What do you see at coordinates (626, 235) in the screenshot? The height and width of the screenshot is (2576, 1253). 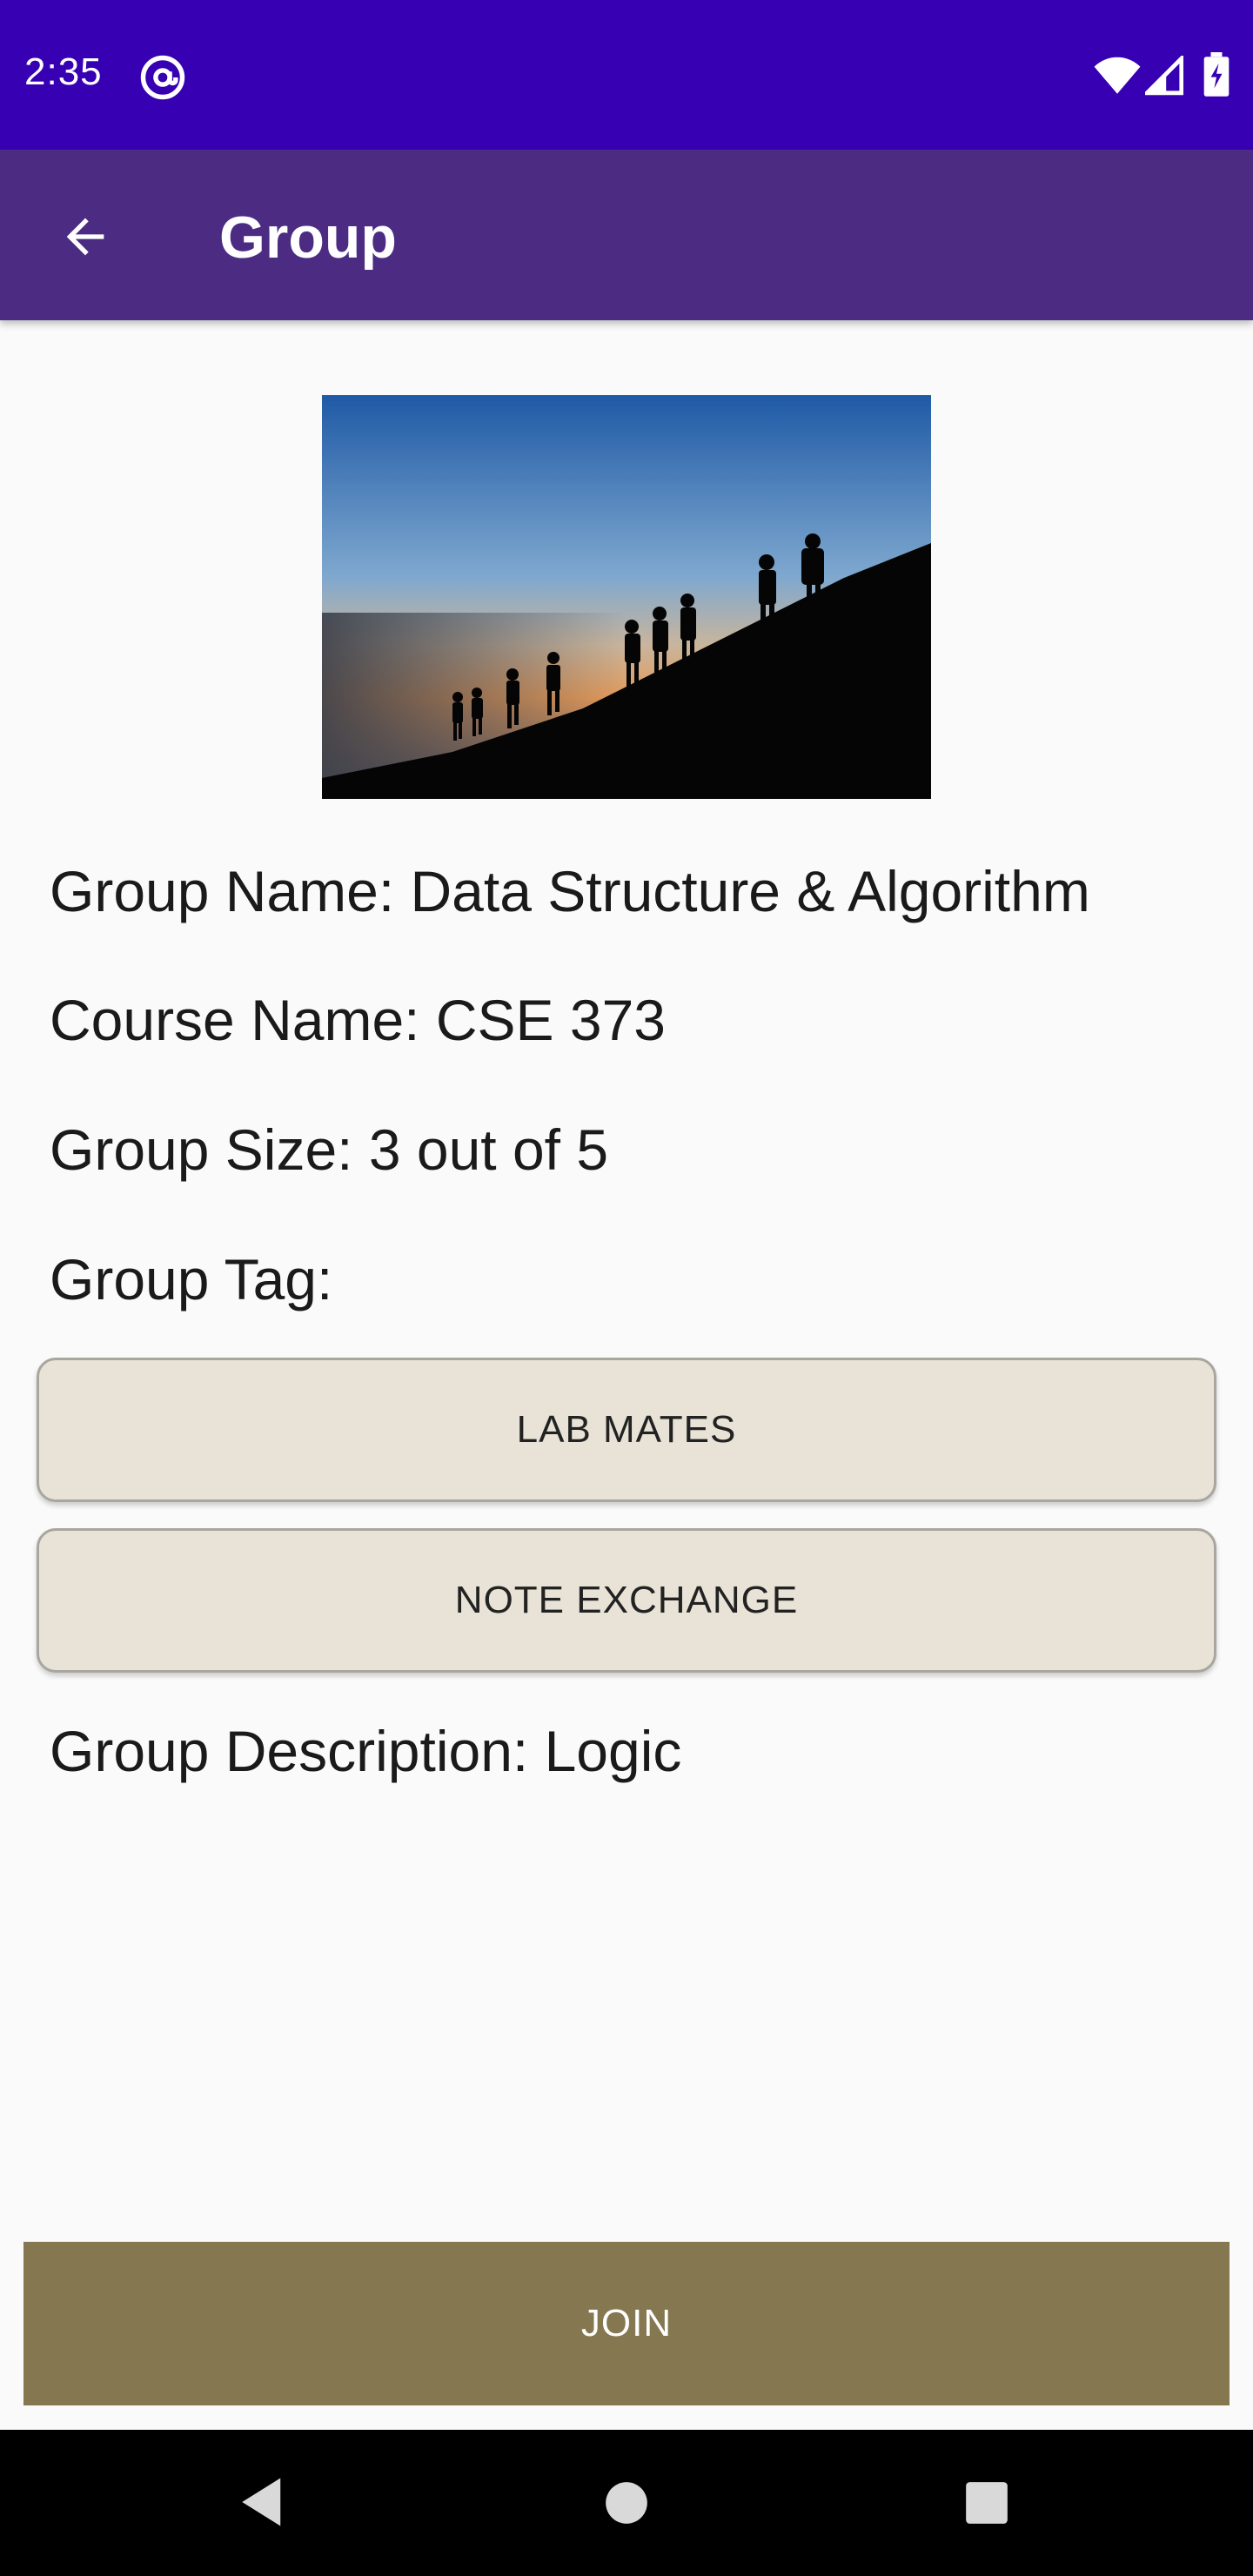 I see `app-bar: Group` at bounding box center [626, 235].